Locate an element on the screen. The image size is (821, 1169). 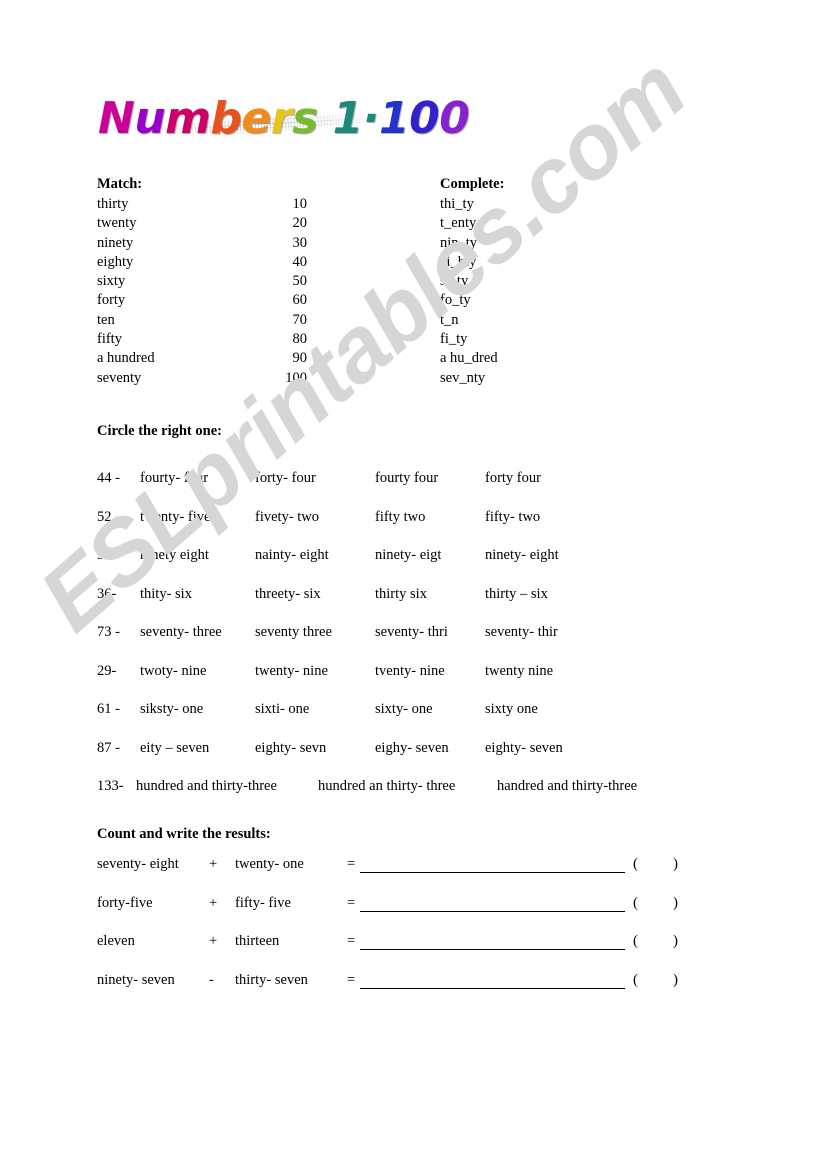
title-letter: r is located at coordinates (281, 118).